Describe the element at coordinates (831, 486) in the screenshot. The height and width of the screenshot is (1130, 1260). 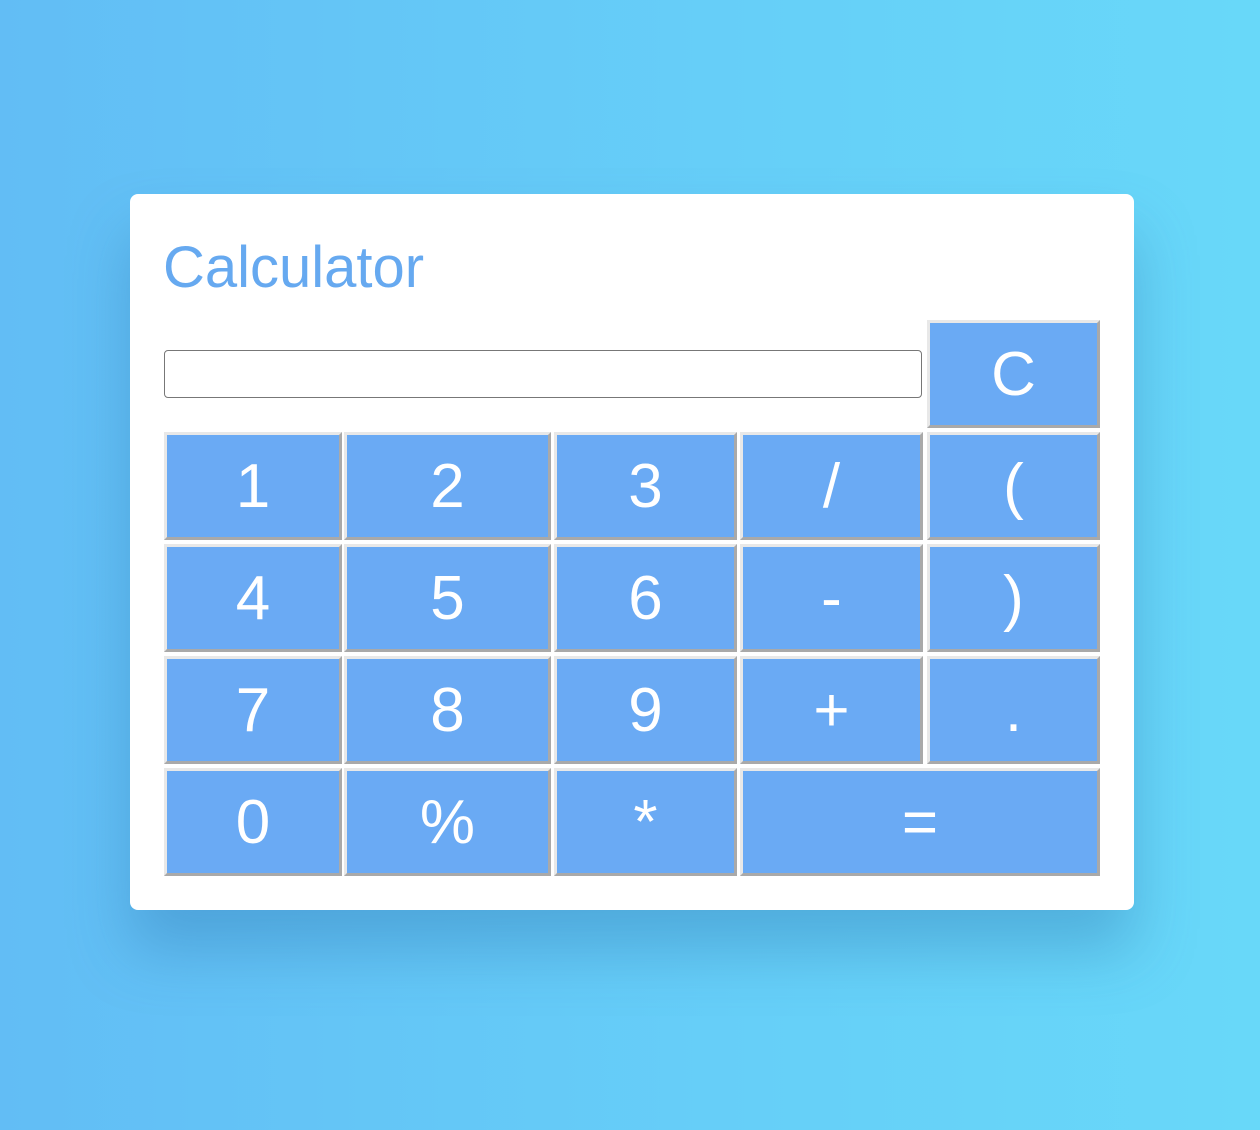
I see `divide-button: /` at that location.